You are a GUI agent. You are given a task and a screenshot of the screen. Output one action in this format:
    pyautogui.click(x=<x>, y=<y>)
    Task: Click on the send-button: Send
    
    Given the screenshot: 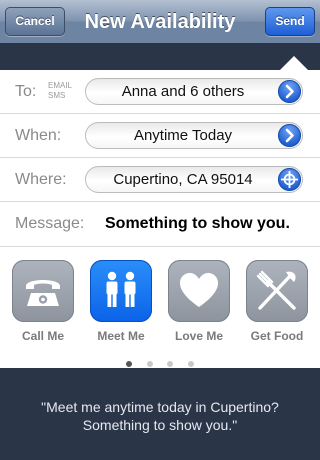 What is the action you would take?
    pyautogui.click(x=290, y=21)
    